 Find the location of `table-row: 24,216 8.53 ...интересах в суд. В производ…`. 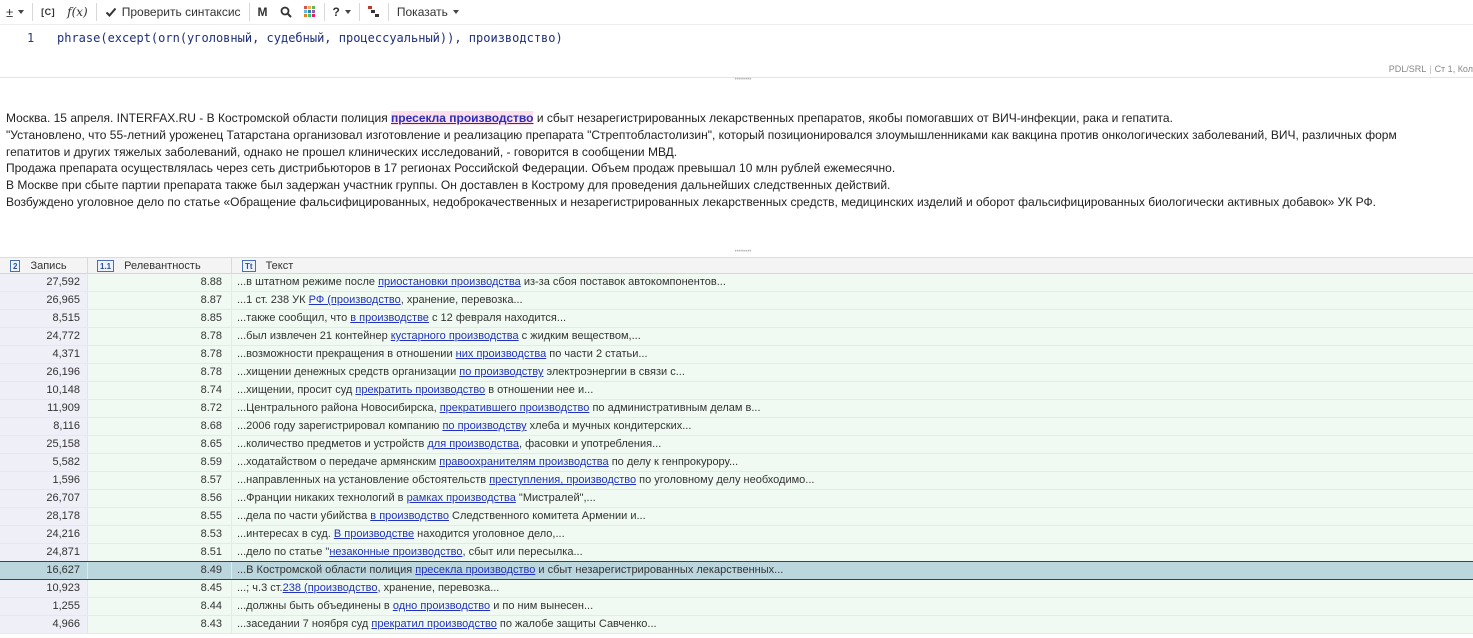

table-row: 24,216 8.53 ...интересах в суд. В производ… is located at coordinates (736, 535).